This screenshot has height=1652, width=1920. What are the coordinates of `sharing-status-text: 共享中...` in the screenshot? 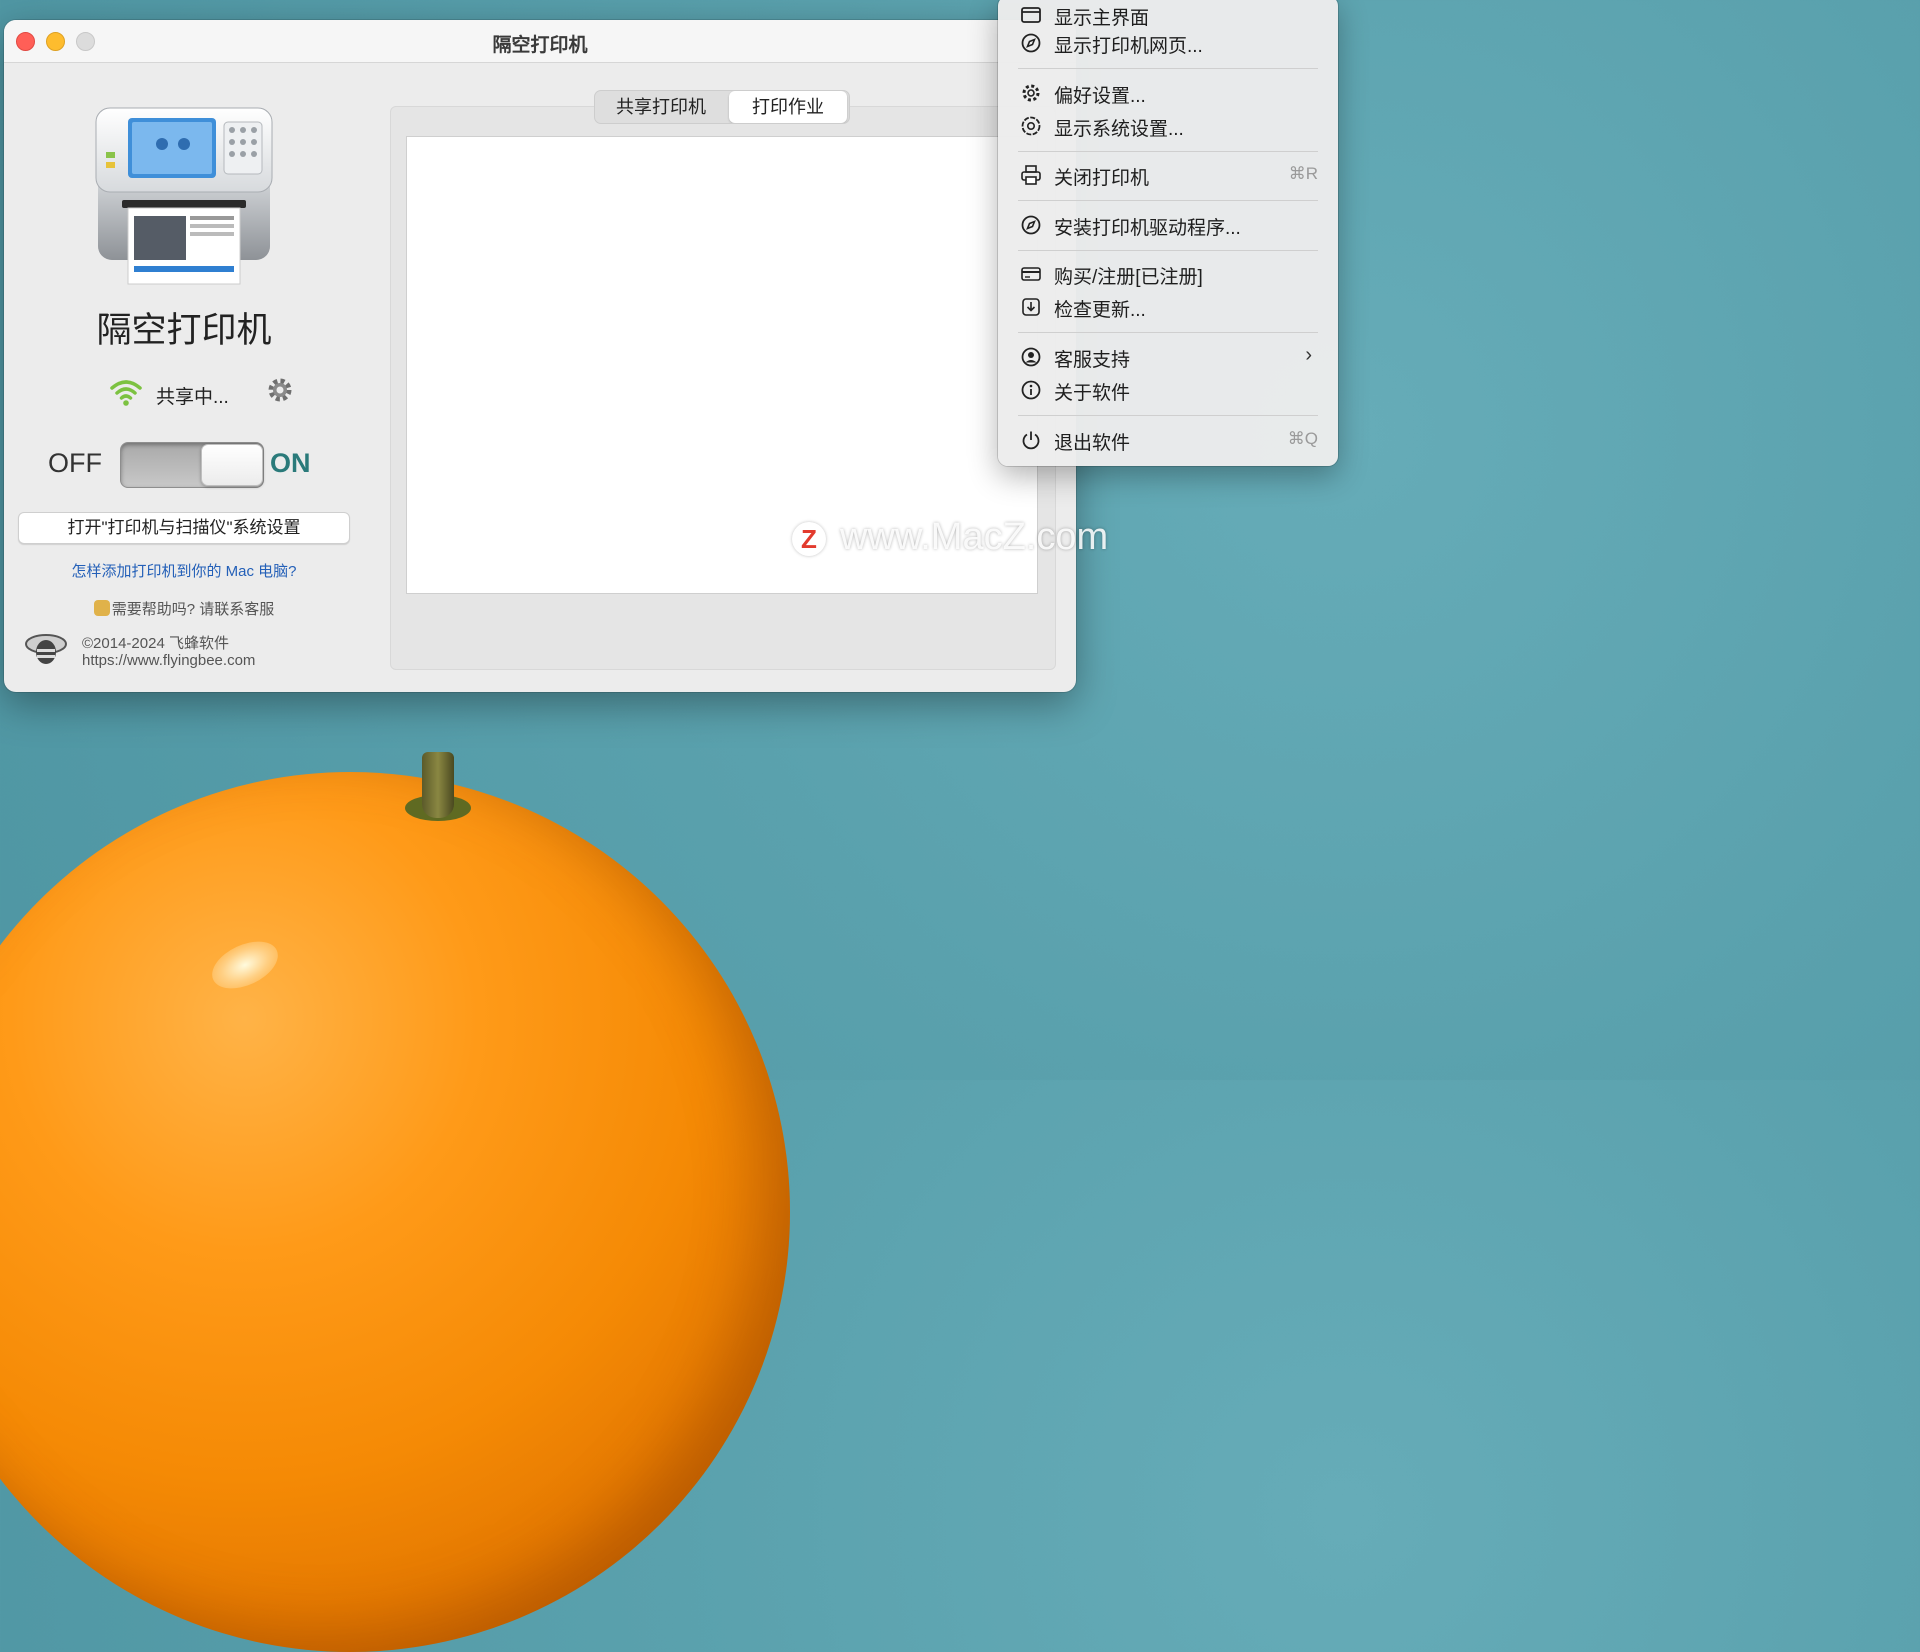 It's located at (192, 397).